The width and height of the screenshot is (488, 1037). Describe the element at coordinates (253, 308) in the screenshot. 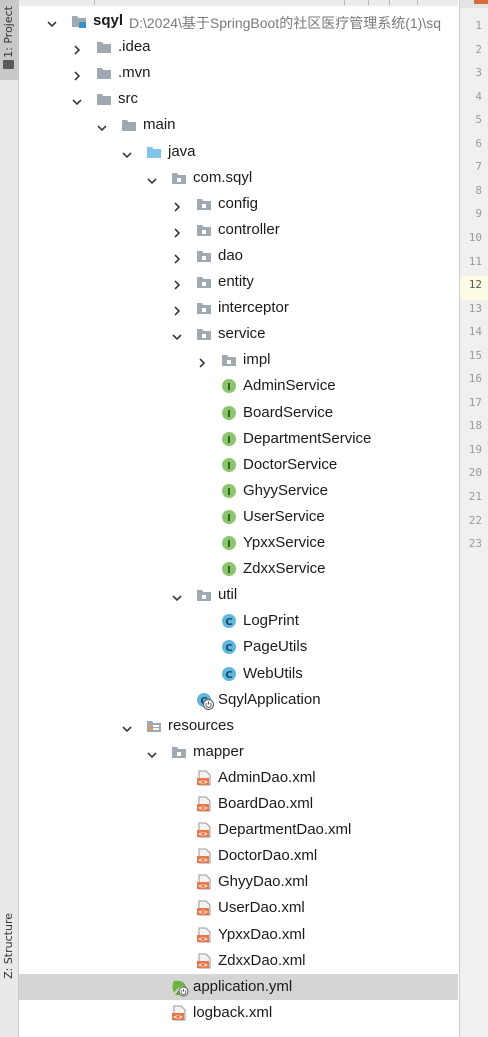

I see `tree-node-label: interceptor` at that location.